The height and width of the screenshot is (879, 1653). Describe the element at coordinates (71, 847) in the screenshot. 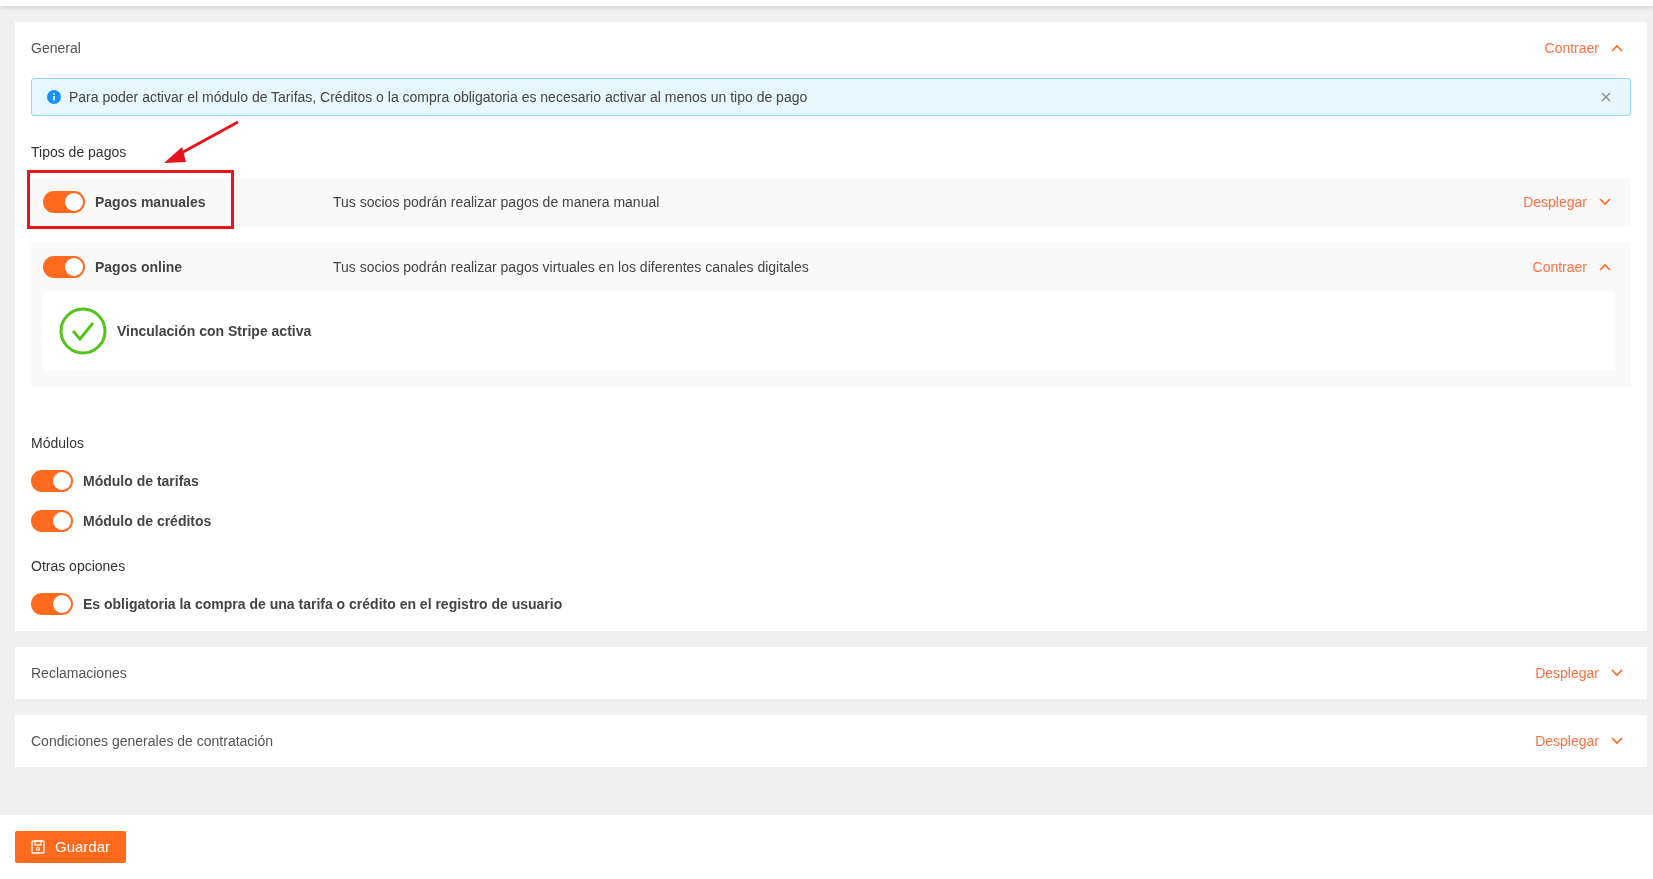

I see `save-button: Guardar` at that location.